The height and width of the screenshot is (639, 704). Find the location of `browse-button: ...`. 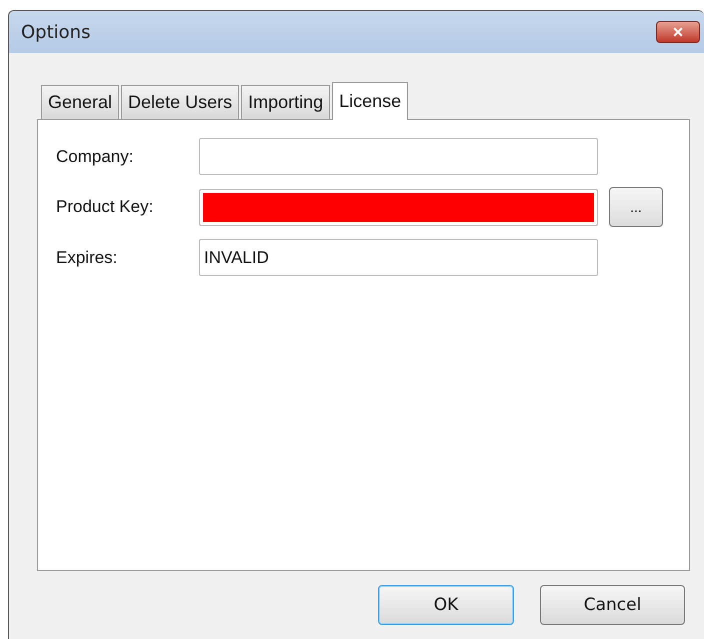

browse-button: ... is located at coordinates (636, 207).